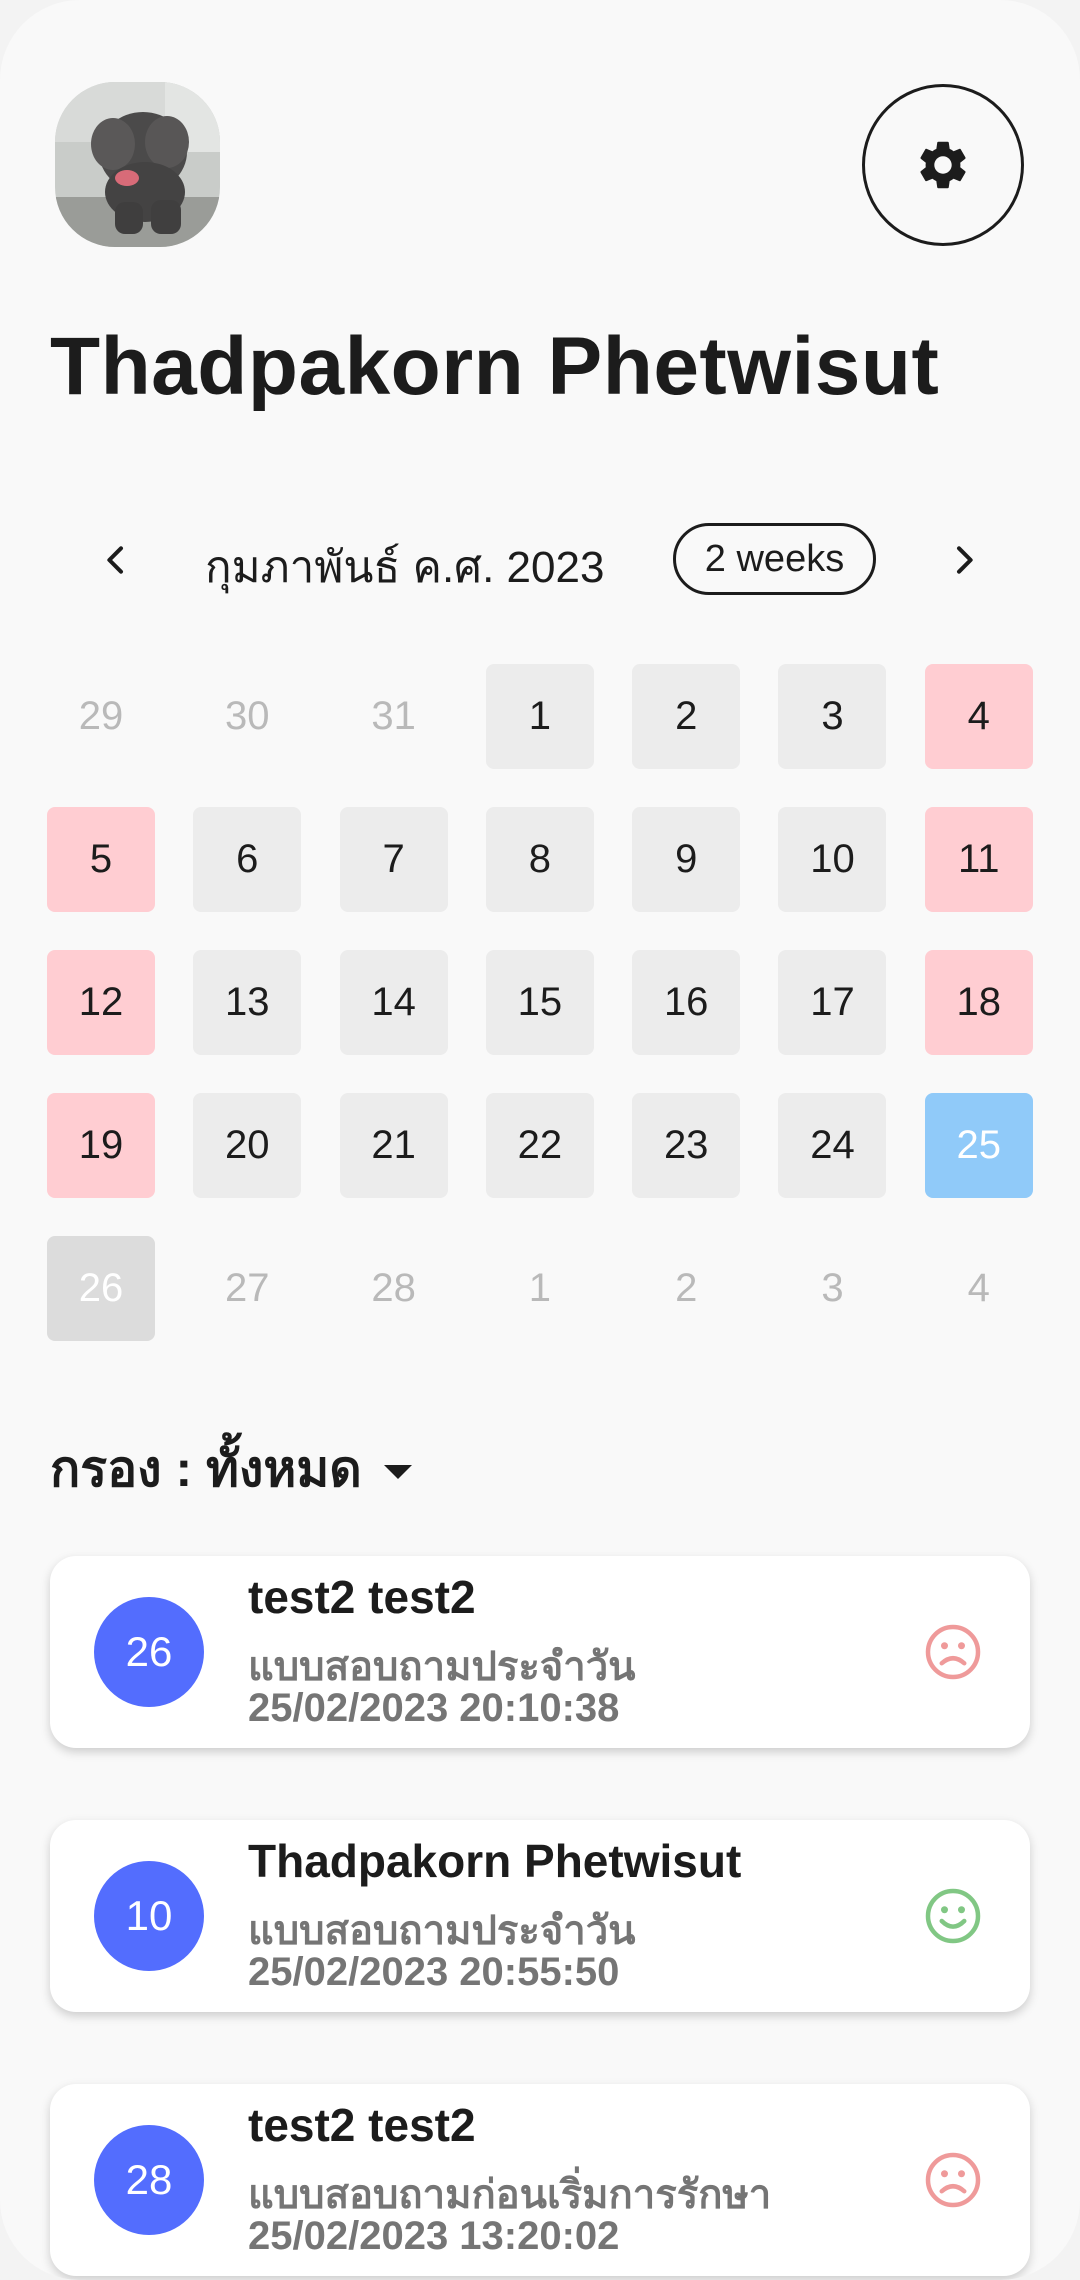 Image resolution: width=1080 pixels, height=2280 pixels. Describe the element at coordinates (101, 716) in the screenshot. I see `calendar-day: 29` at that location.